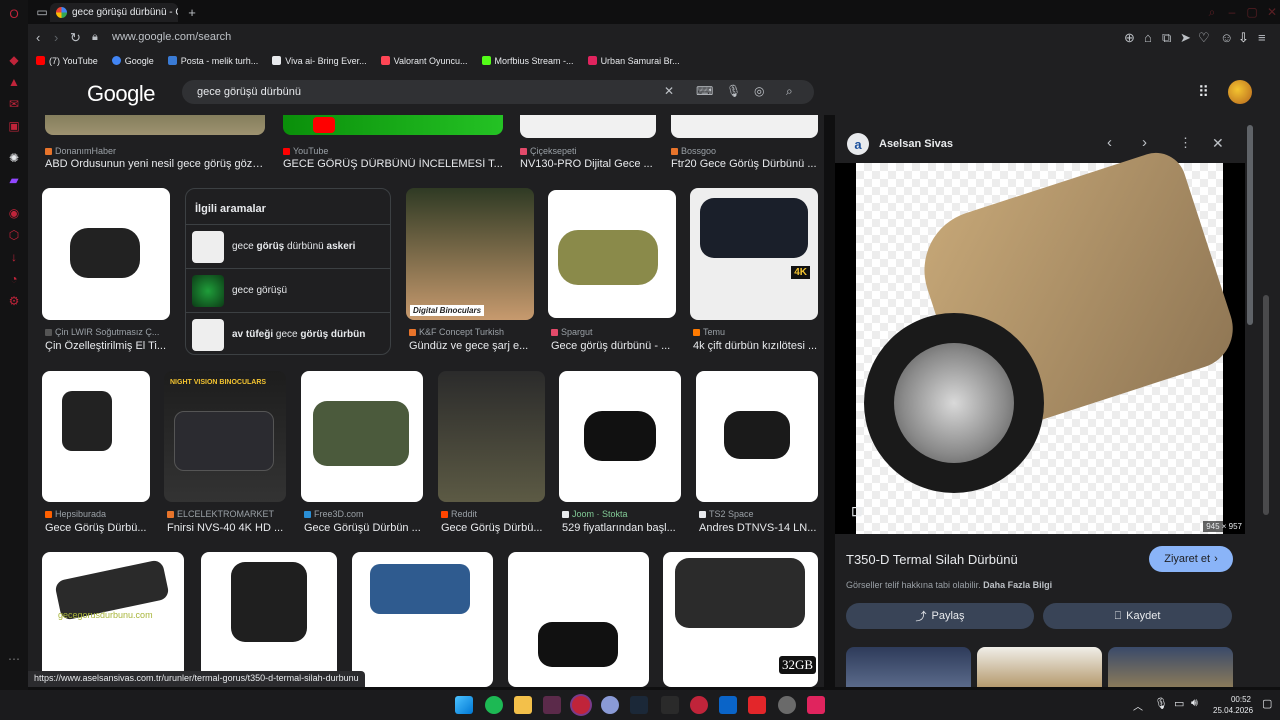  What do you see at coordinates (1252, 12) in the screenshot?
I see `maximize-icon: ▢` at bounding box center [1252, 12].